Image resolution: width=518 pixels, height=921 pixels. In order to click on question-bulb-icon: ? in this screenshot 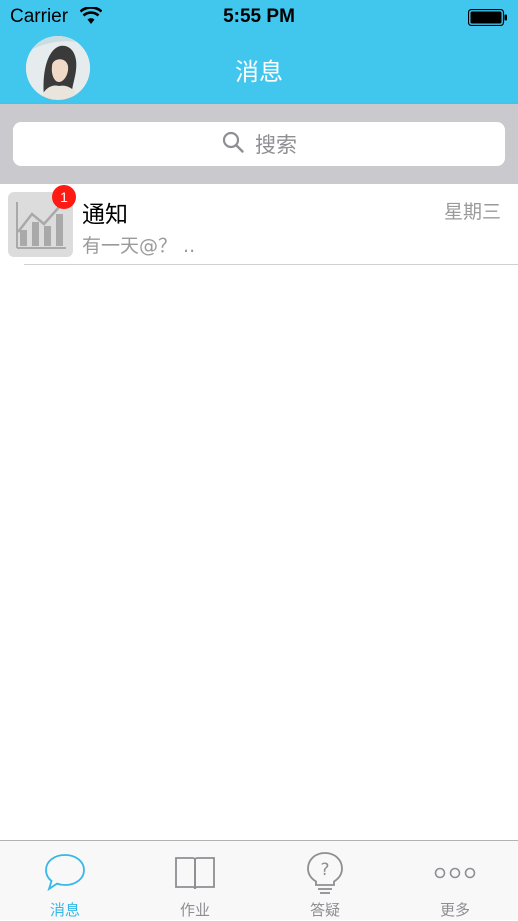, I will do `click(325, 875)`.